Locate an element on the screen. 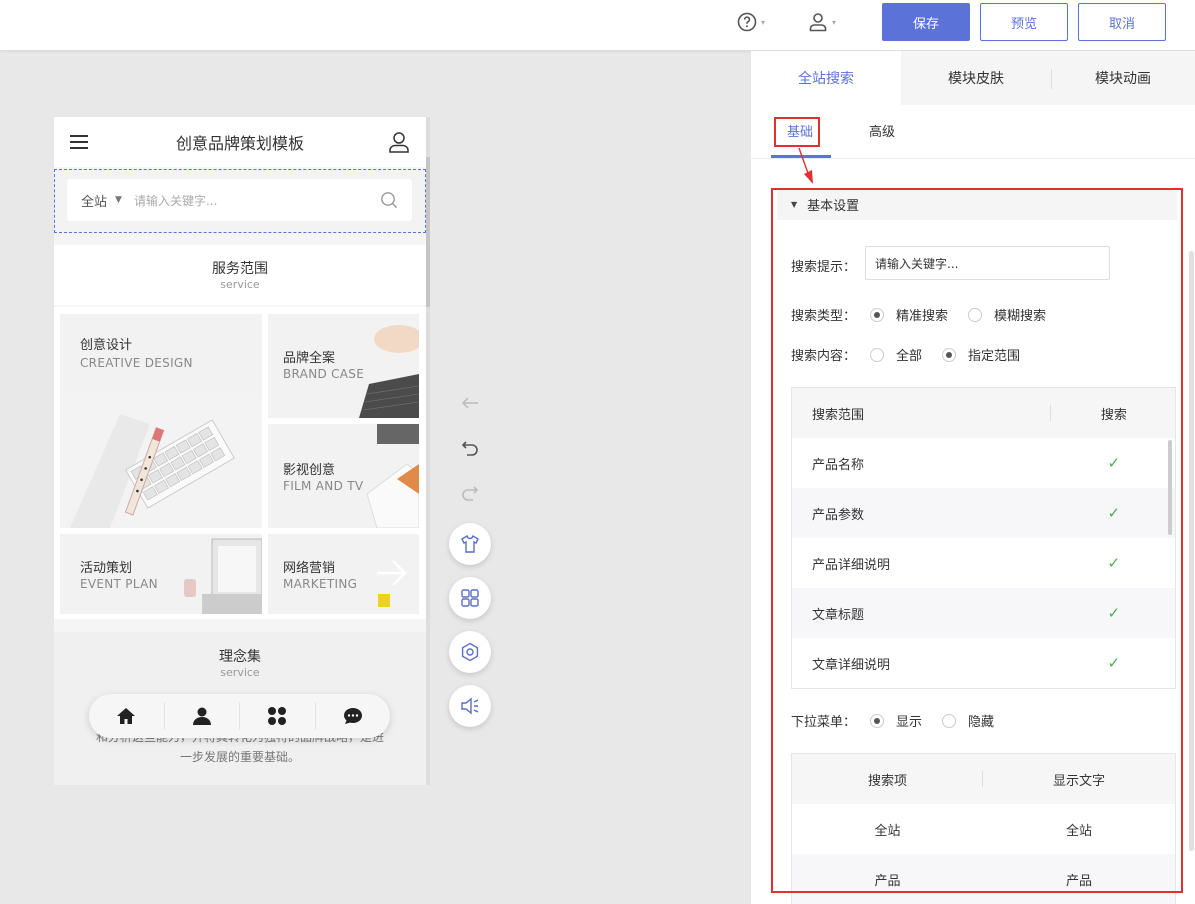 This screenshot has width=1195, height=904. grid-icon is located at coordinates (470, 598).